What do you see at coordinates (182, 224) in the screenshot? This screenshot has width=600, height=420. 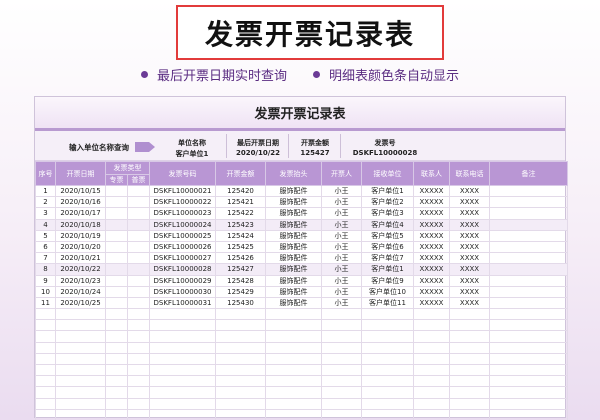 I see `table-cell: DSKFL10000024` at bounding box center [182, 224].